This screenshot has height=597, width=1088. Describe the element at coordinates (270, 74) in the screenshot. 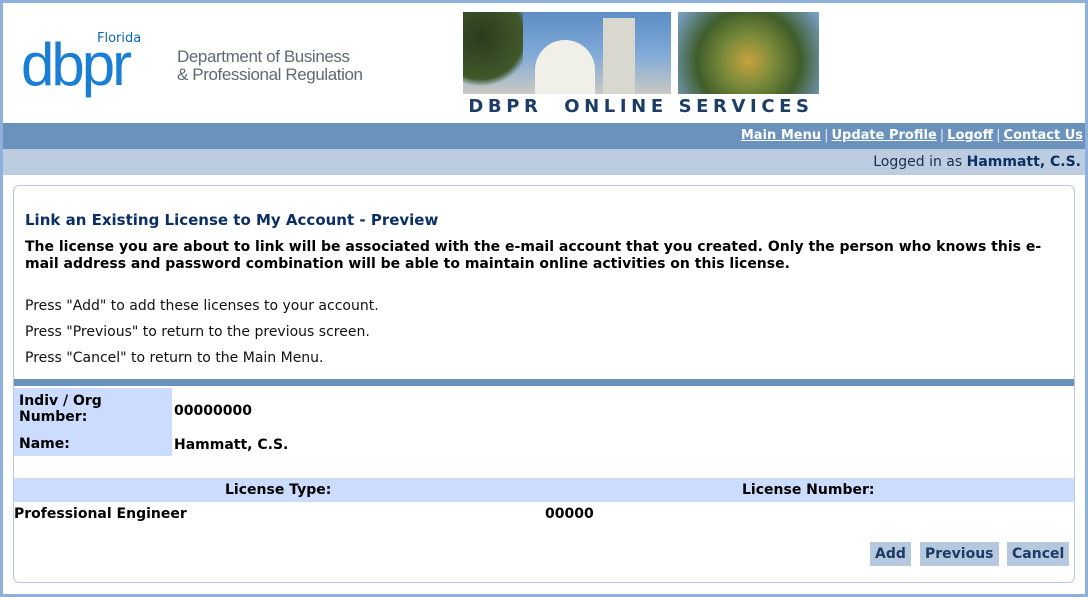

I see `logo-dept-line2: & Professional Regulation` at that location.